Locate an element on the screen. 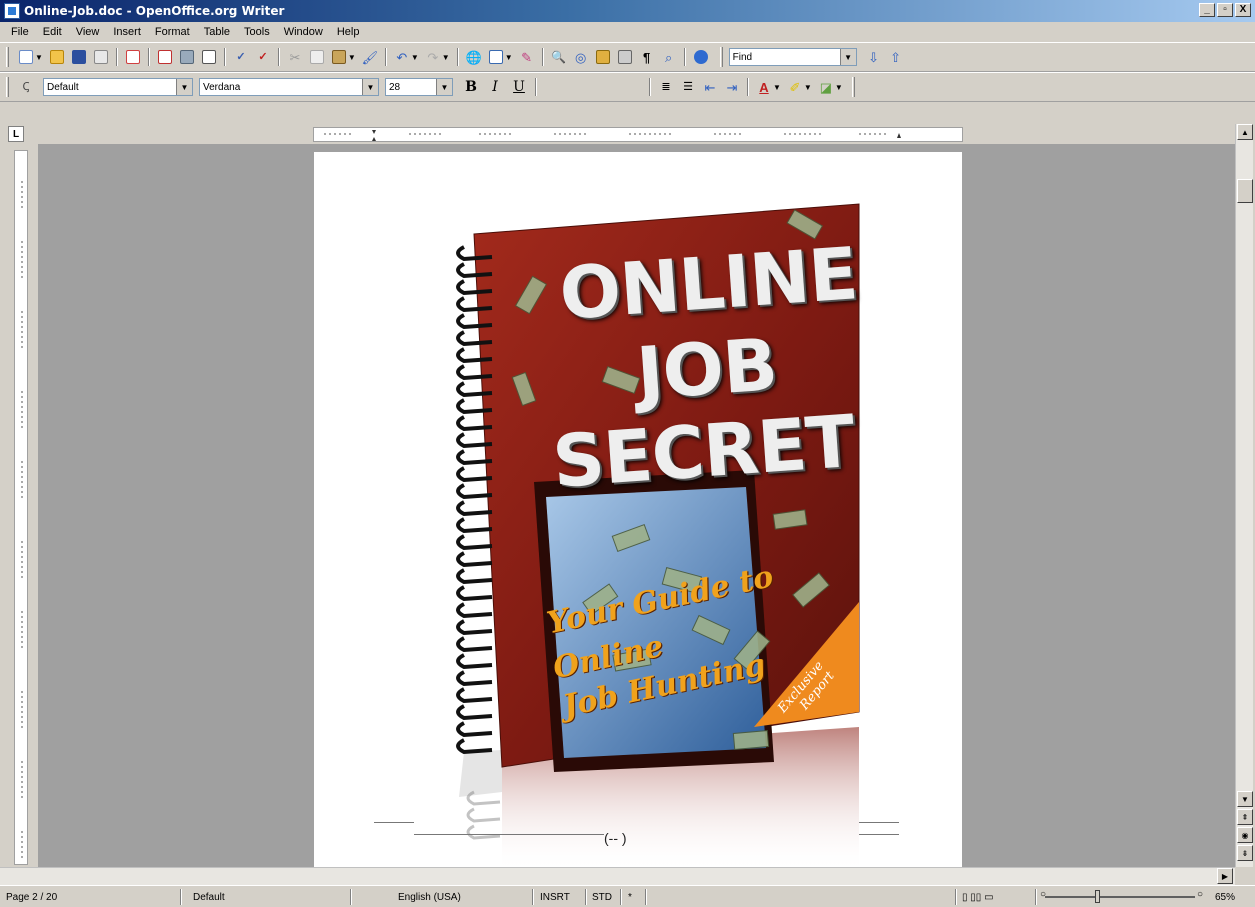 The width and height of the screenshot is (1255, 907). autospellcheck-icon: ✓ is located at coordinates (263, 57).